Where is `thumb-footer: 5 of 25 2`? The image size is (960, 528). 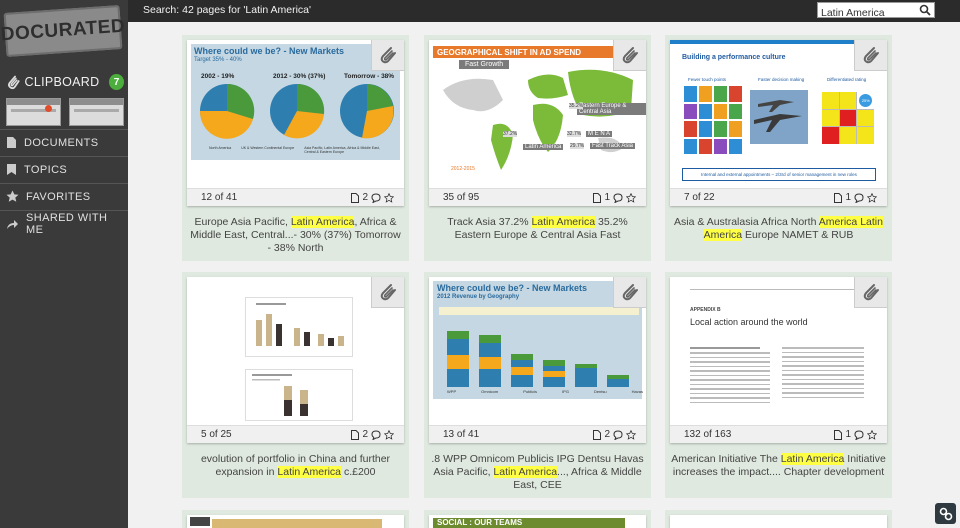 thumb-footer: 5 of 25 2 is located at coordinates (295, 434).